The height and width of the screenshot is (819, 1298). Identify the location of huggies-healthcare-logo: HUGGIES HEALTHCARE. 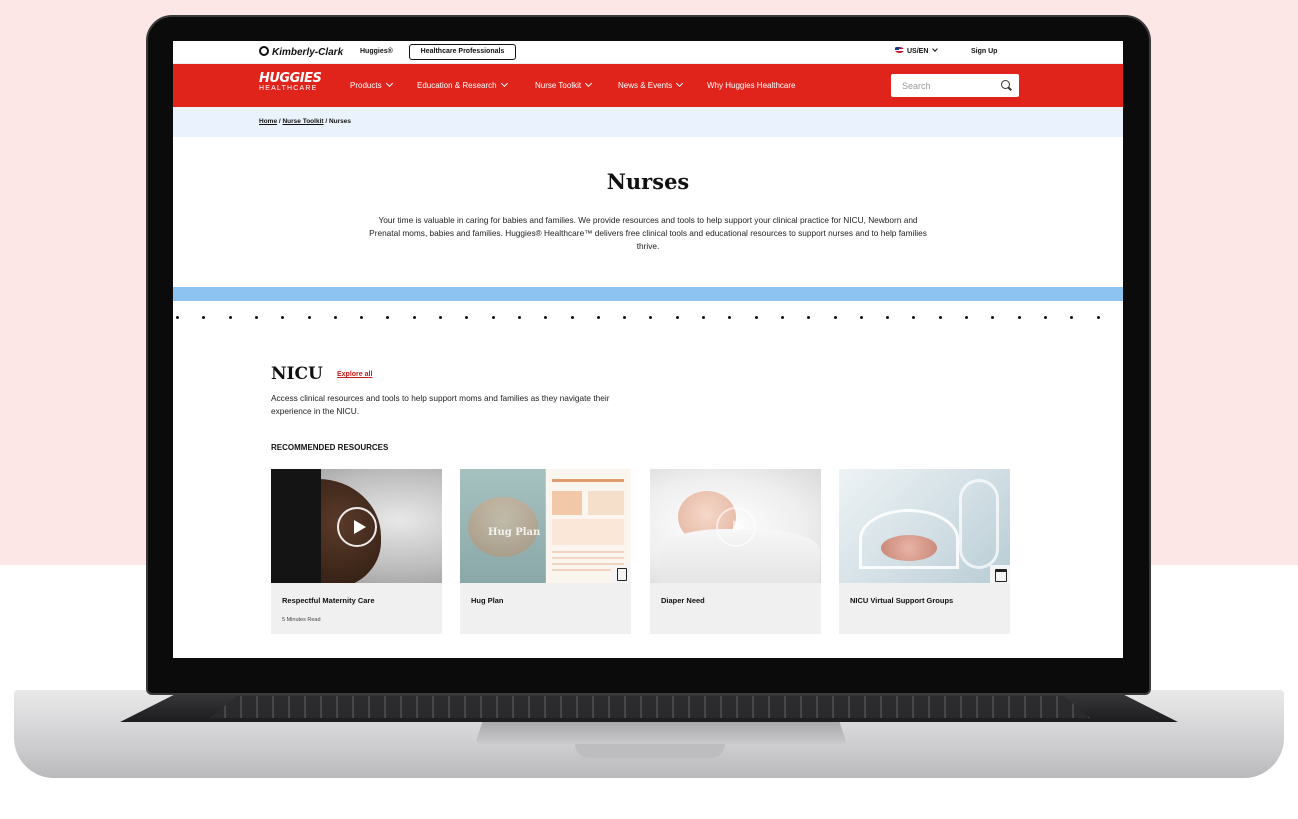
(290, 81).